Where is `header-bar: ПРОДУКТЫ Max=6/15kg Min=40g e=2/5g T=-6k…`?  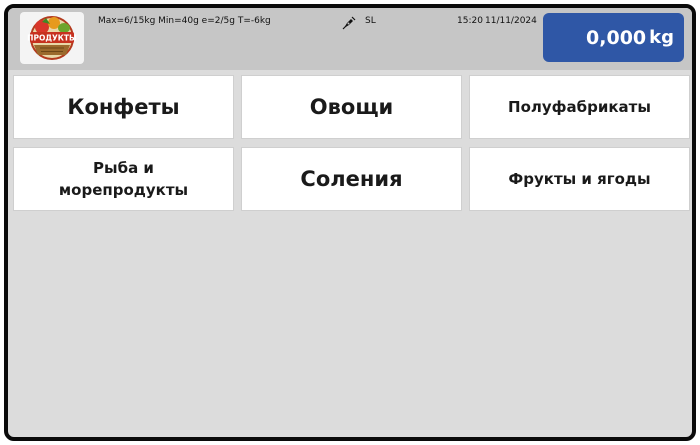 header-bar: ПРОДУКТЫ Max=6/15kg Min=40g e=2/5g T=-6k… is located at coordinates (350, 39).